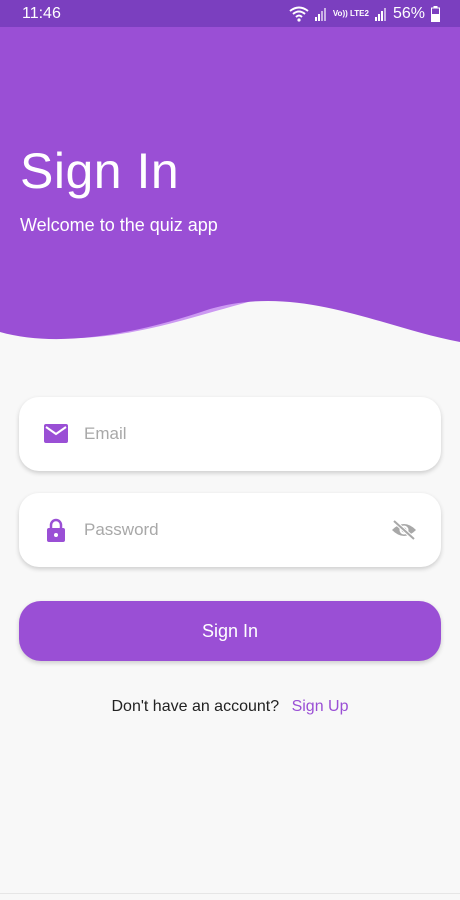  What do you see at coordinates (236, 530) in the screenshot?
I see `password-input` at bounding box center [236, 530].